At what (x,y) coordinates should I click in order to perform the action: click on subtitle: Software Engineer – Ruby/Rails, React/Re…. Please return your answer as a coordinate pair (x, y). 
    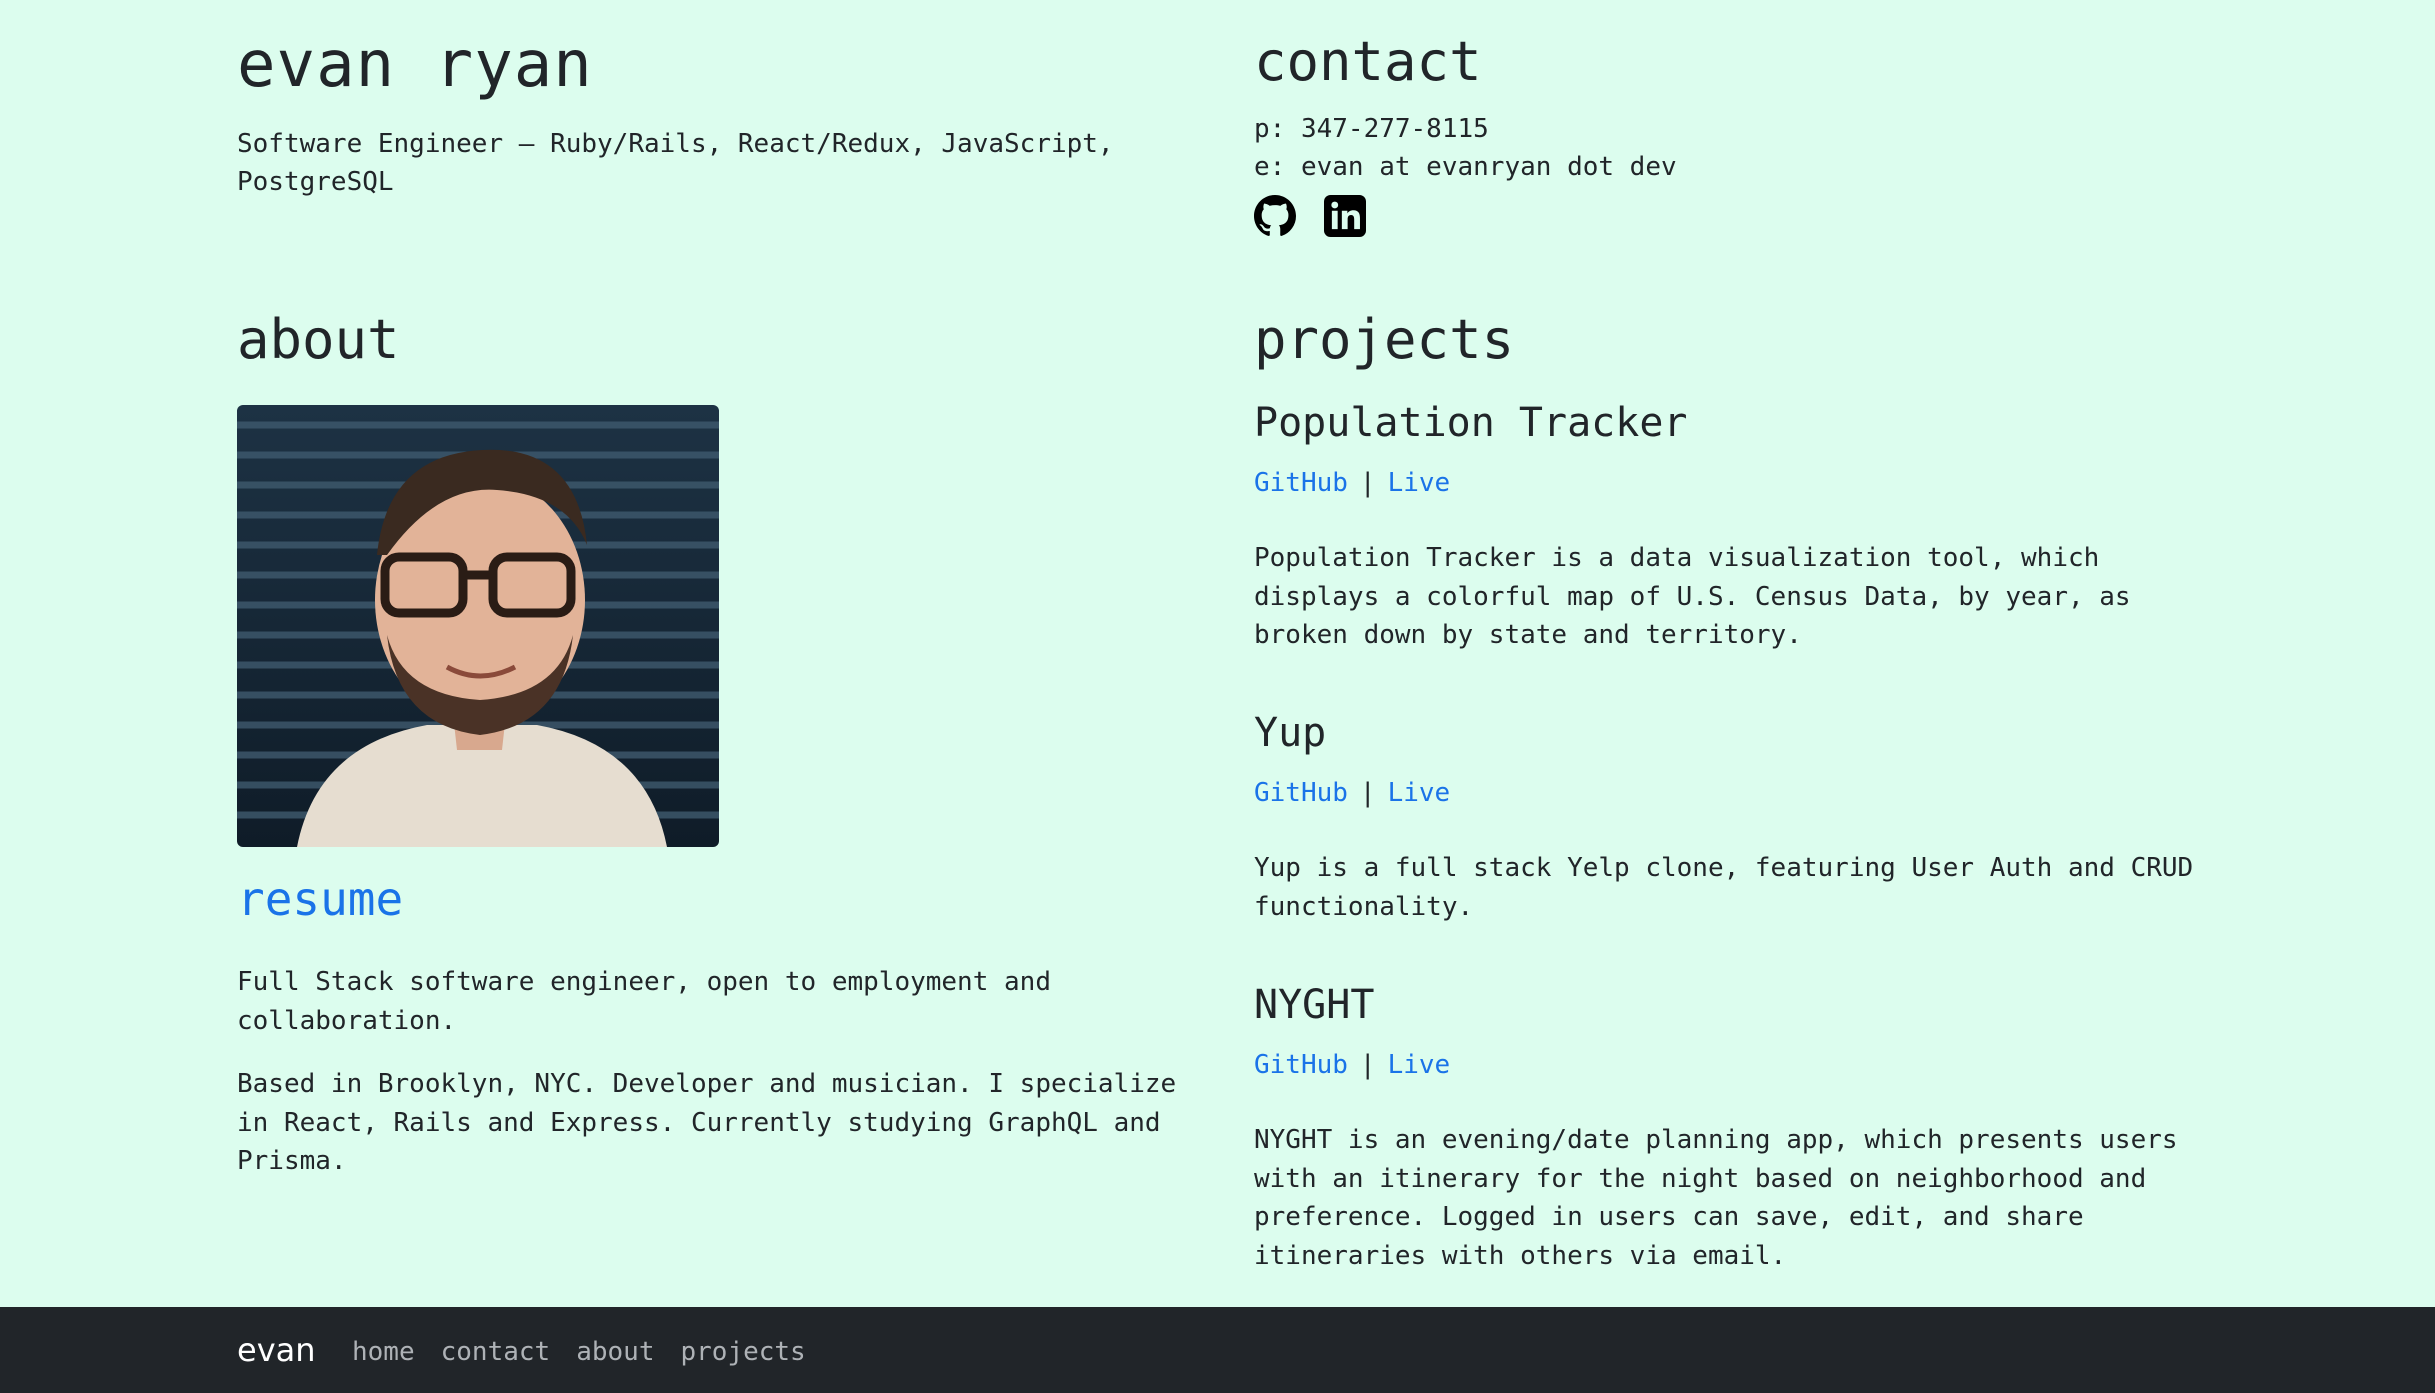
    Looking at the image, I should click on (675, 163).